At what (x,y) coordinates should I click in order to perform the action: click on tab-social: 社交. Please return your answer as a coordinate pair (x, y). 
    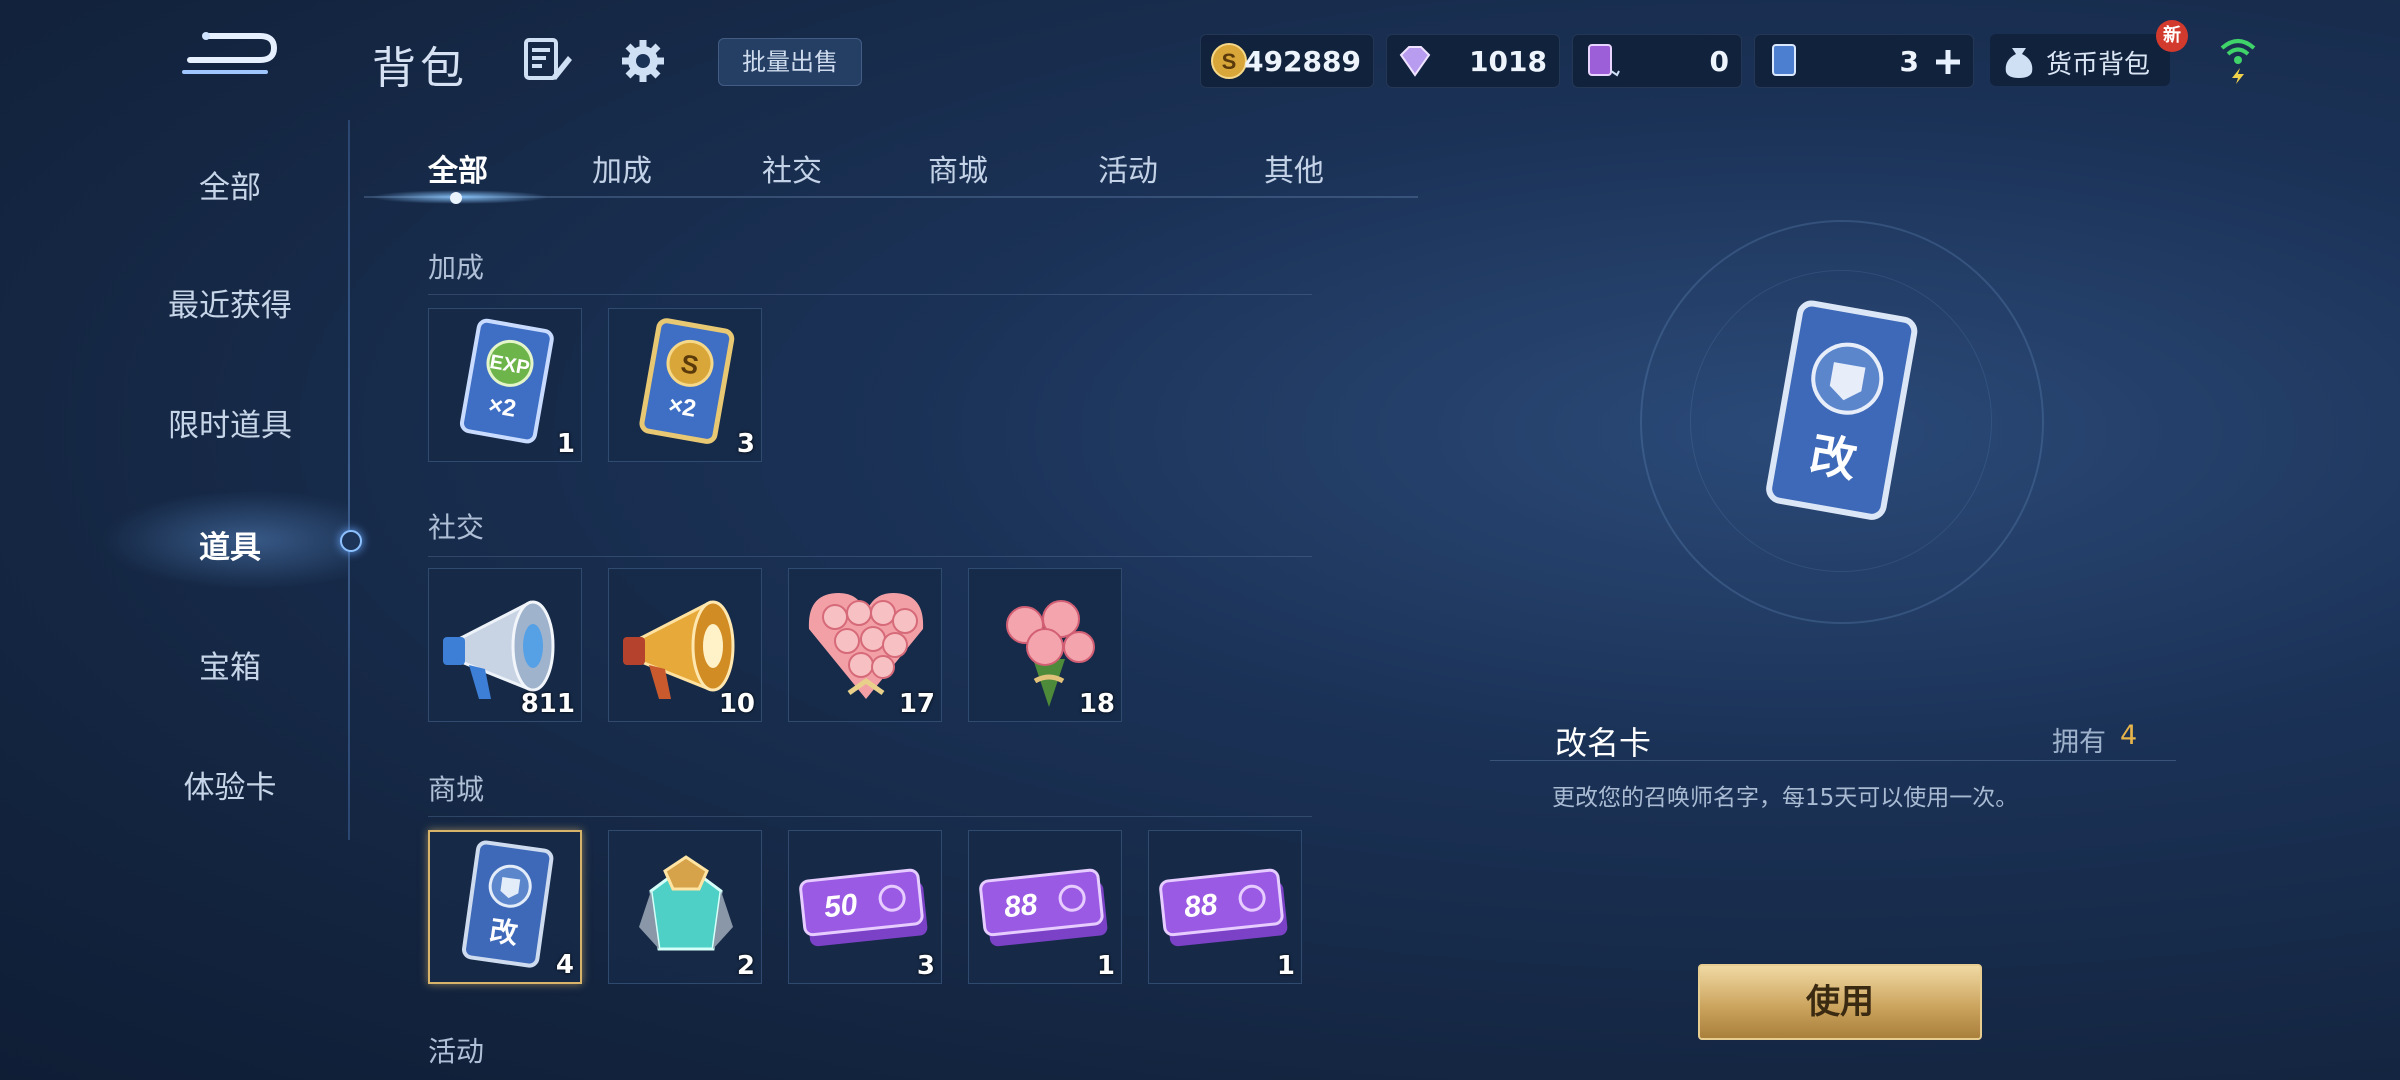
    Looking at the image, I should click on (792, 168).